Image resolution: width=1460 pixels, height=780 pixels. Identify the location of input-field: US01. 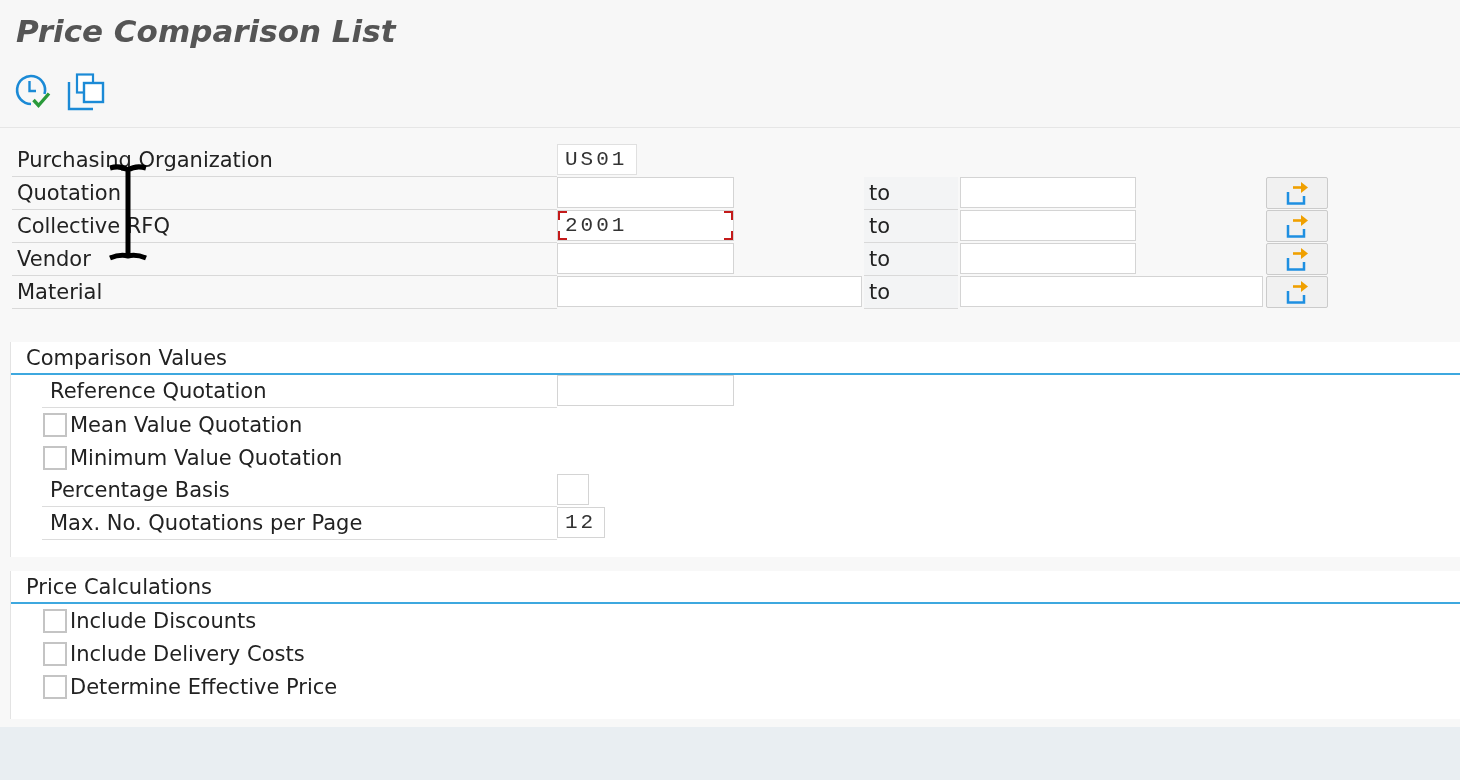
(597, 159).